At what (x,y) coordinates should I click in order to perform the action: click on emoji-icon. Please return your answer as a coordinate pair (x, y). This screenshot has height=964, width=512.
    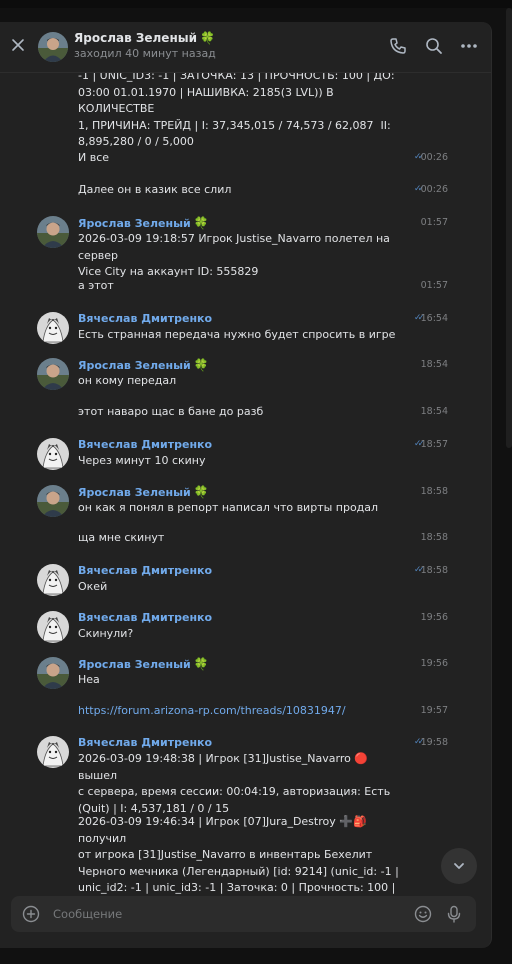
    Looking at the image, I should click on (423, 914).